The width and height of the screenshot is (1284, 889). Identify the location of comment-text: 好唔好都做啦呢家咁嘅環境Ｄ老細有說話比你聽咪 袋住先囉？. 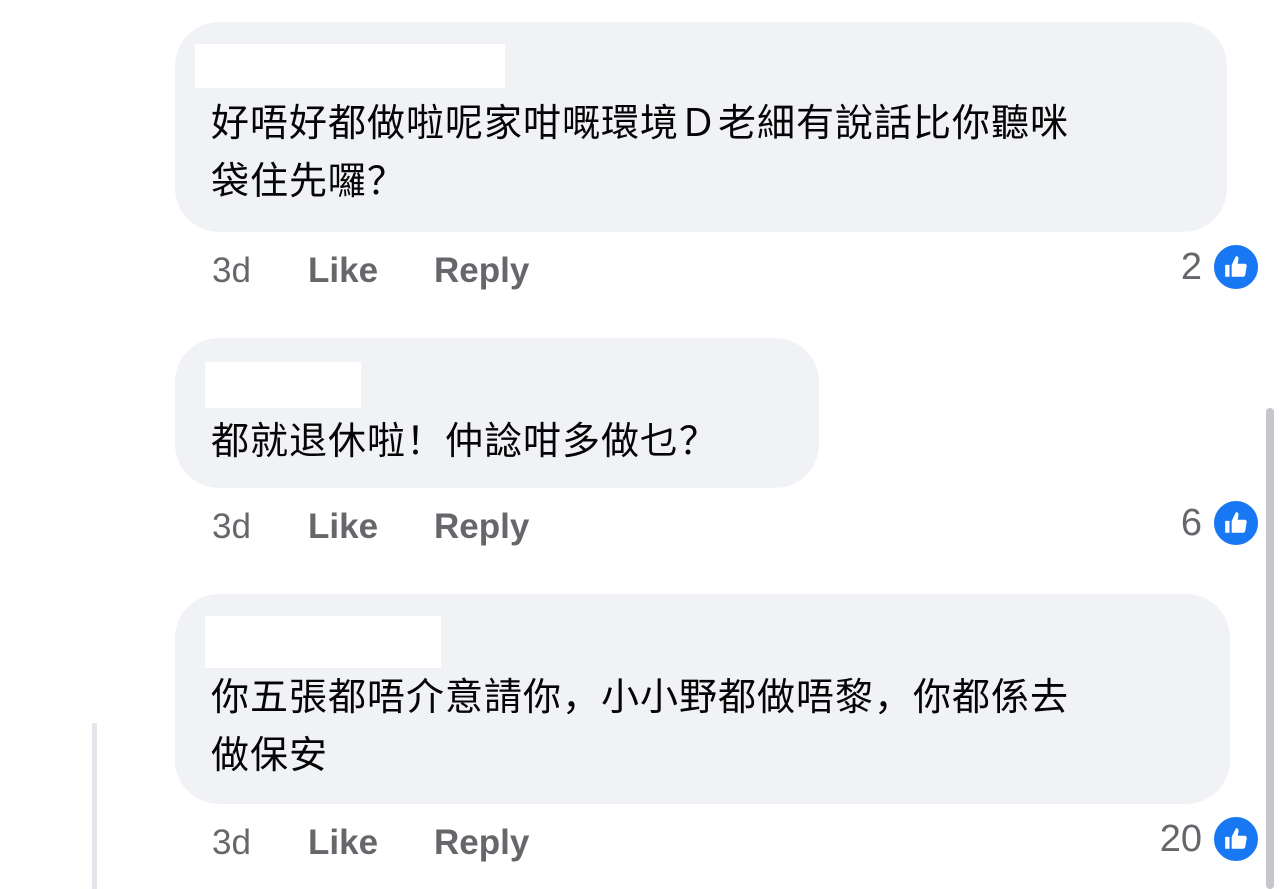
(640, 152).